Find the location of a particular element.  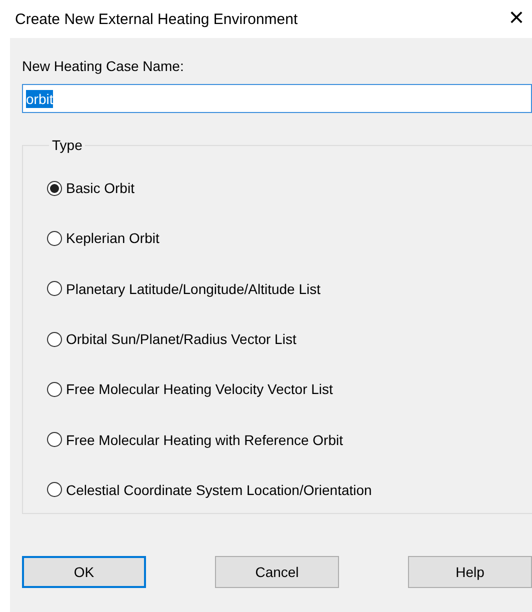

dialog-button: Help is located at coordinates (470, 572).